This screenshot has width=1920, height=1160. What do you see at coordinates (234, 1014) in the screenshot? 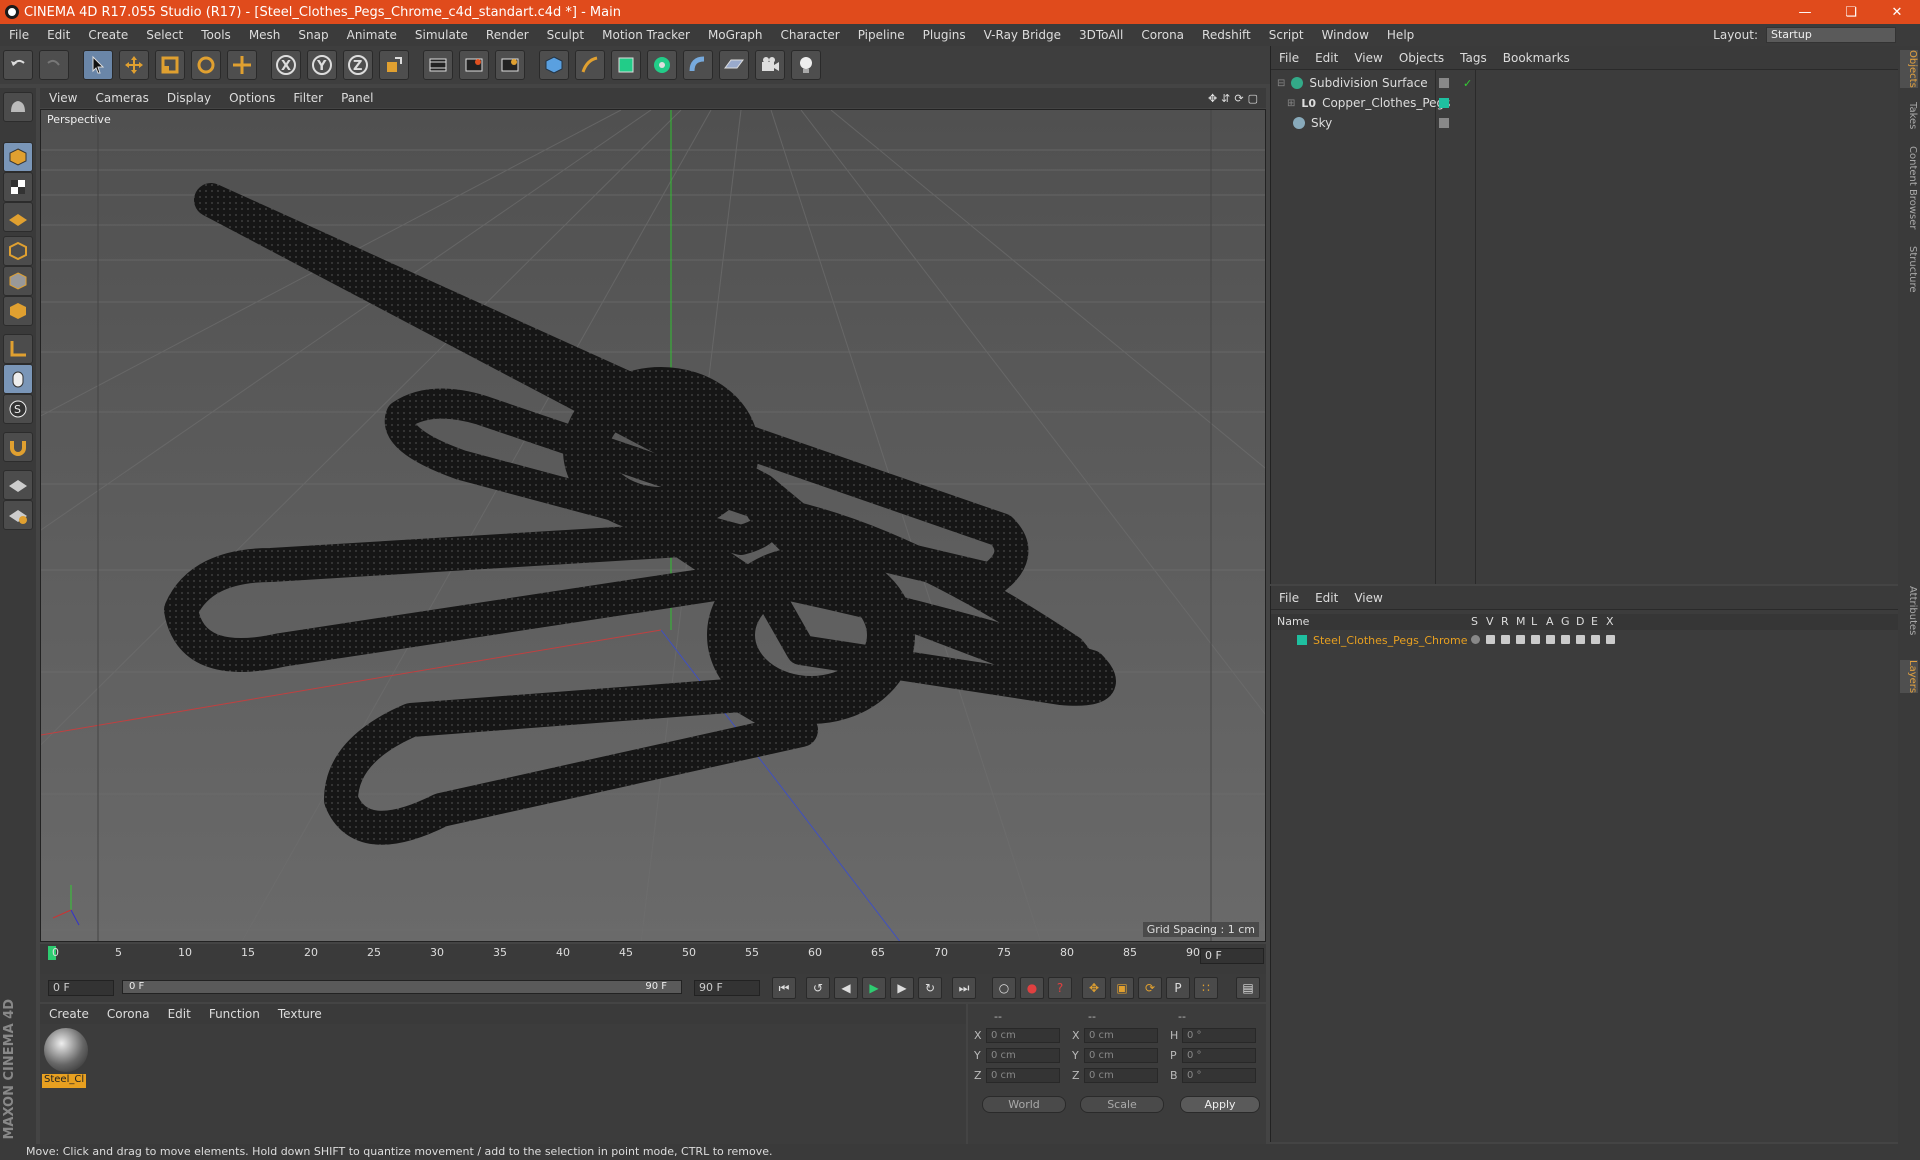
I see `material-menu-function: Function` at bounding box center [234, 1014].